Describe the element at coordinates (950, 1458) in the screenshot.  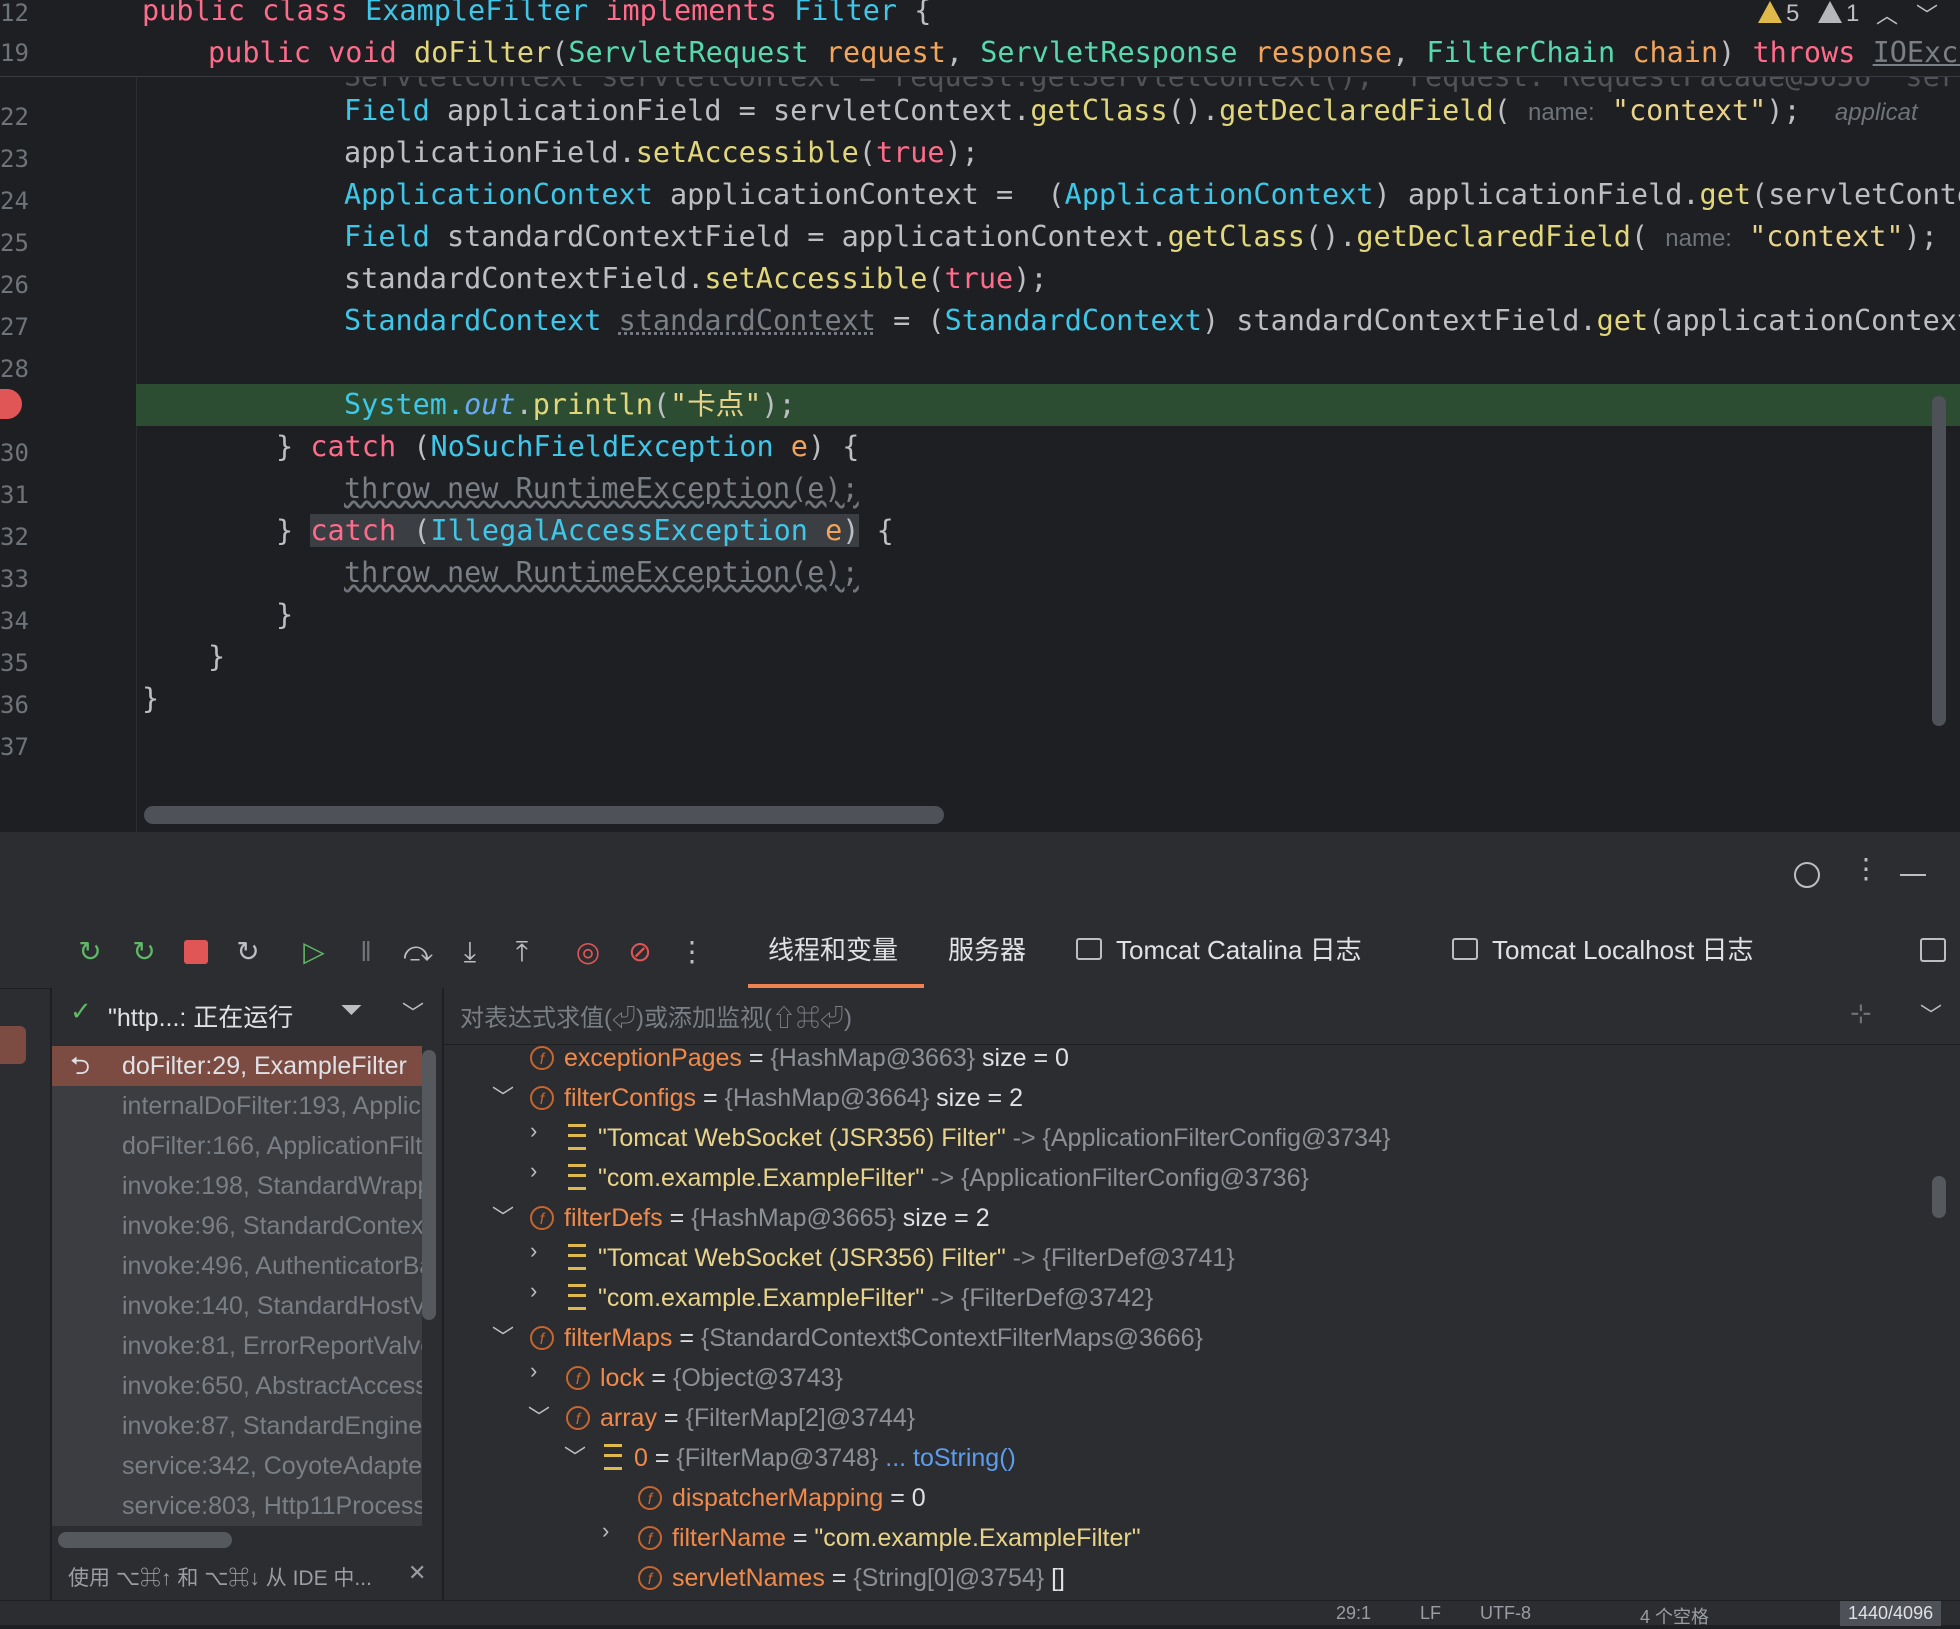
I see `tostring-link: ... toString()` at that location.